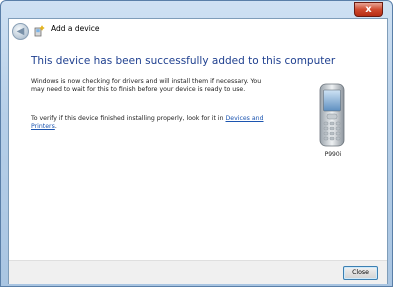  I want to click on add-device-icon, so click(39, 31).